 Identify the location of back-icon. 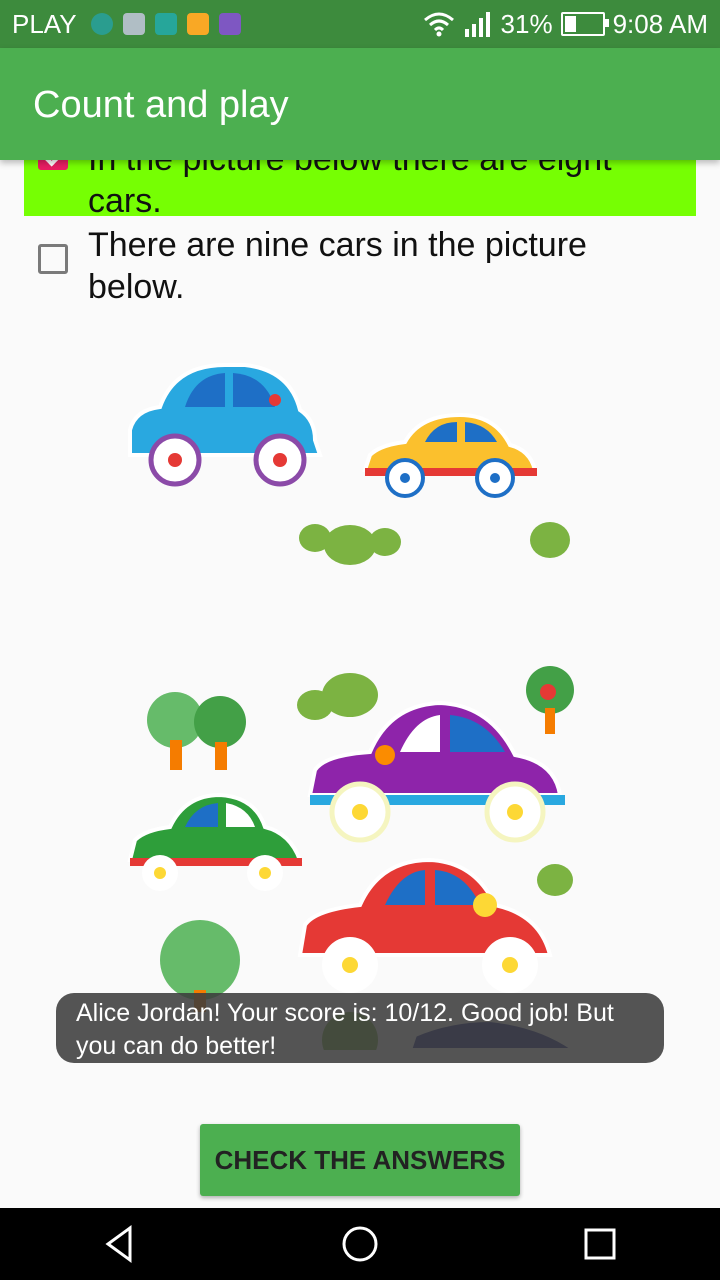
(118, 1244).